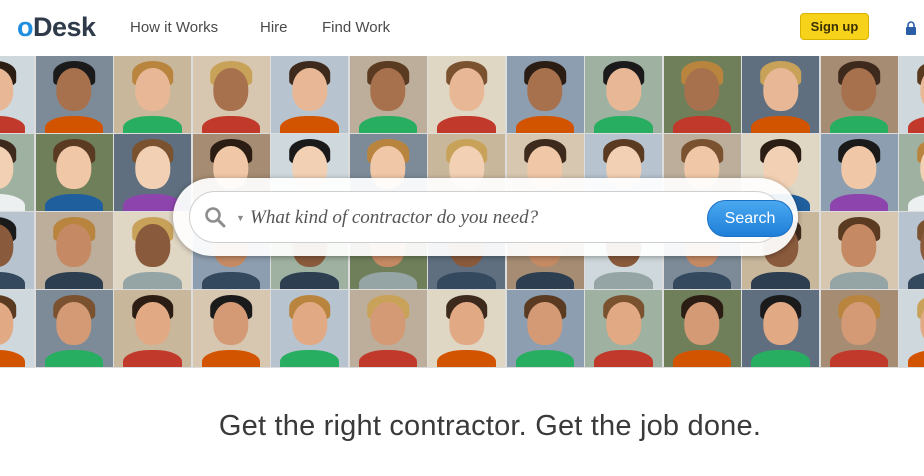 The image size is (924, 476). I want to click on search-icon, so click(215, 217).